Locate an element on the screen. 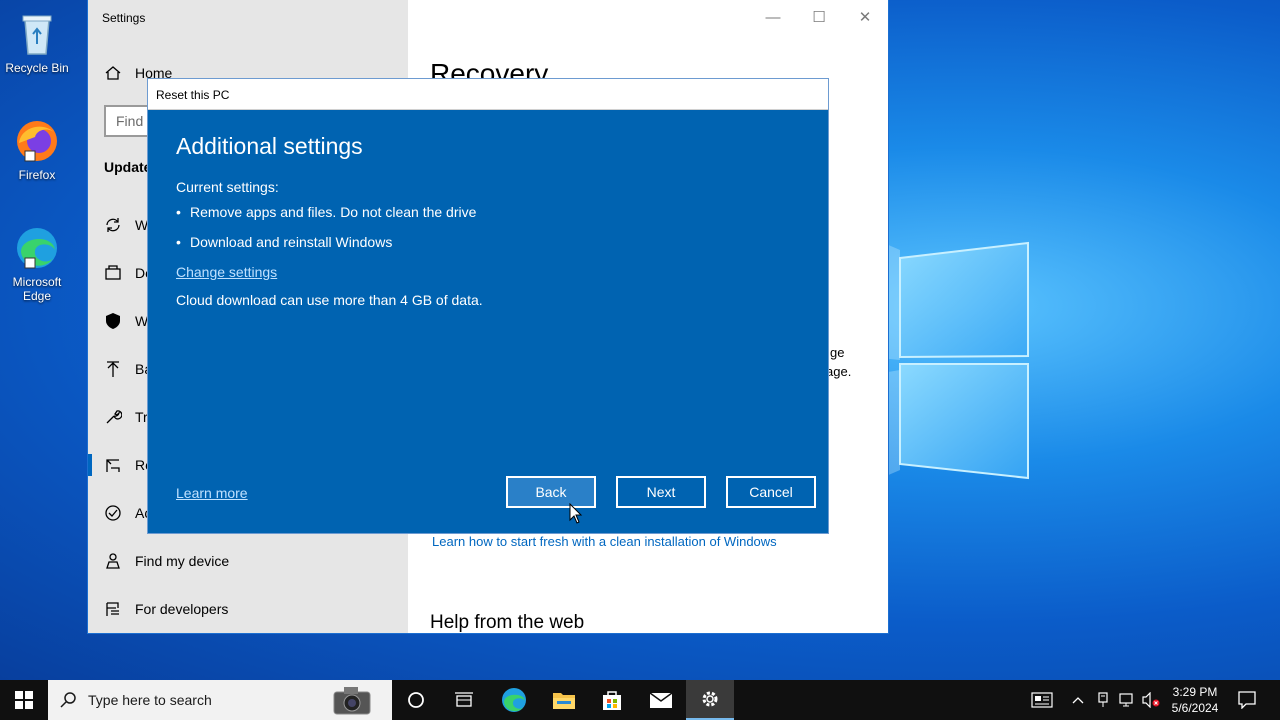 This screenshot has width=1280, height=720. developer-tools-icon is located at coordinates (112, 609).